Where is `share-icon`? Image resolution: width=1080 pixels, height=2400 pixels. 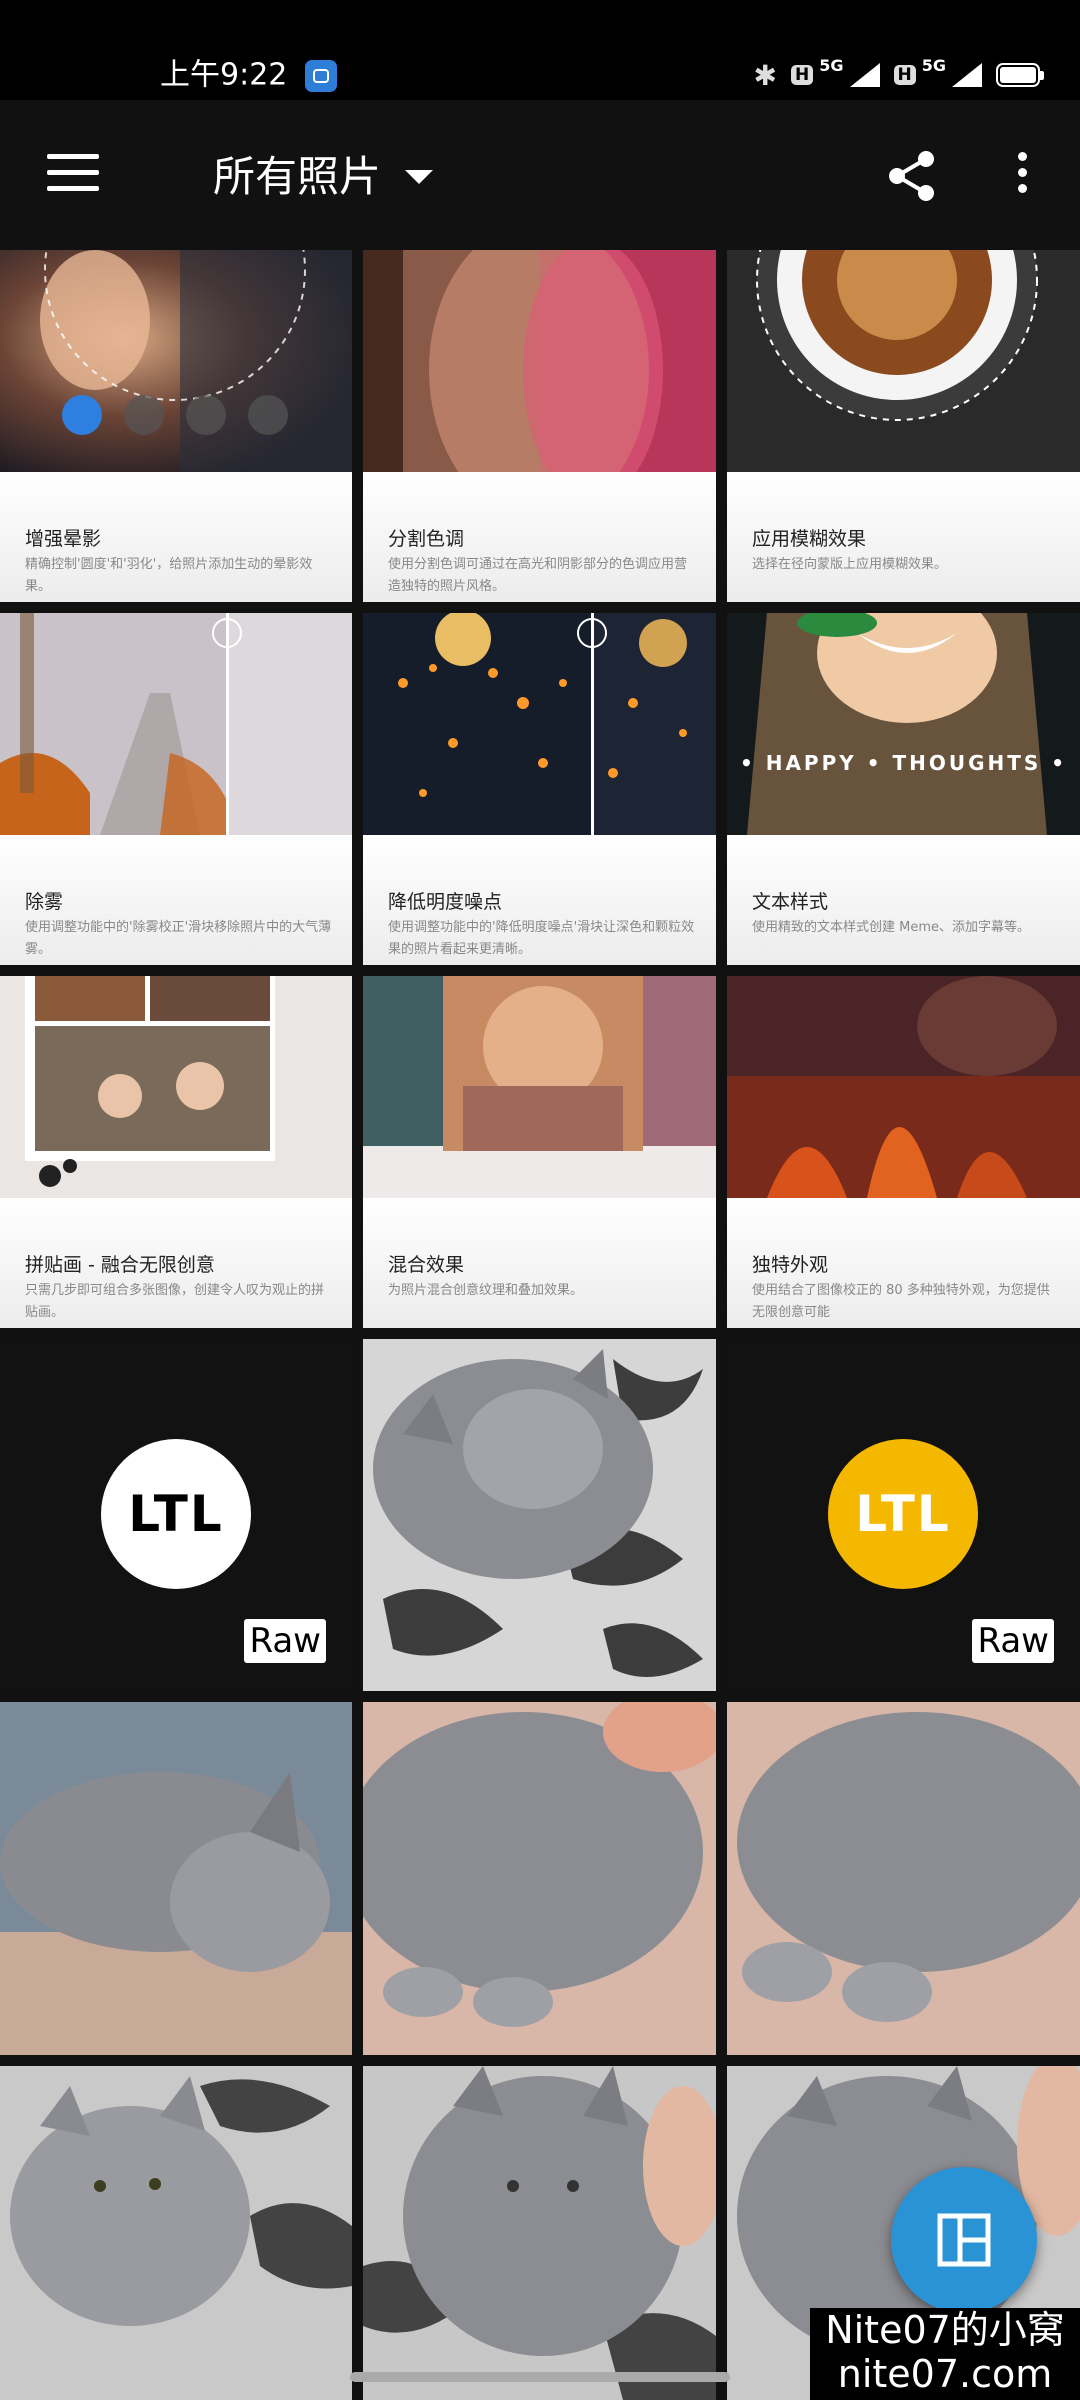
share-icon is located at coordinates (912, 176).